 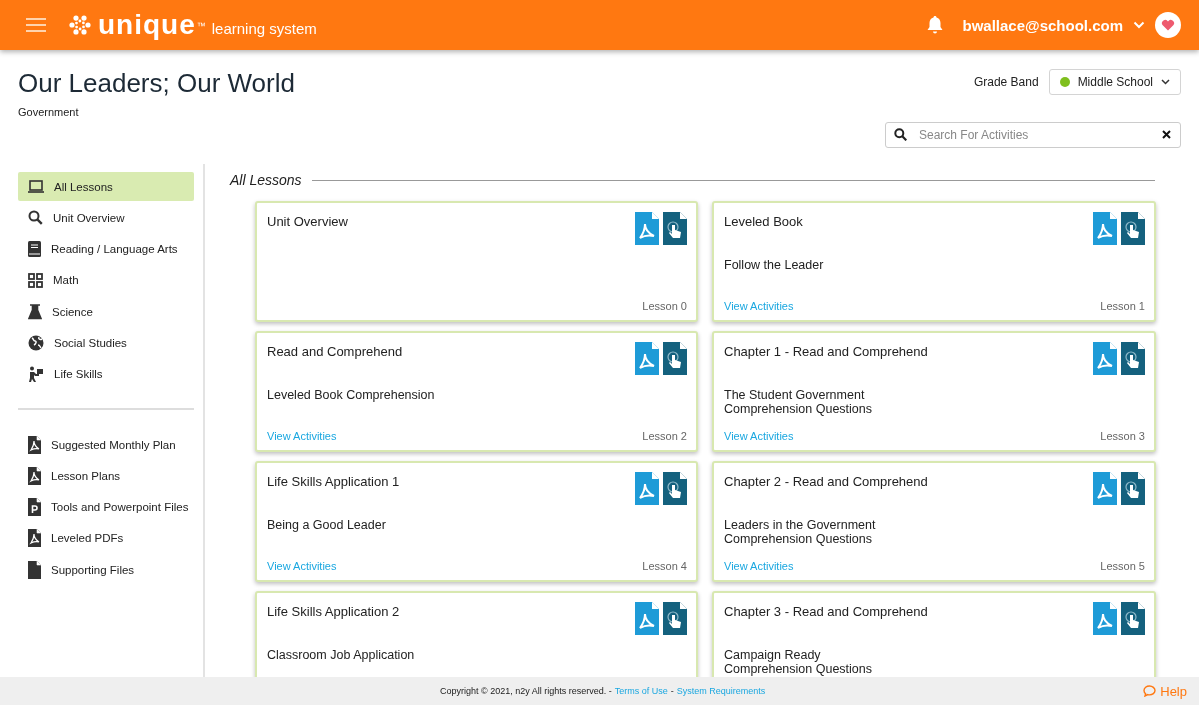 What do you see at coordinates (1006, 82) in the screenshot?
I see `grade-band-label: Grade Band` at bounding box center [1006, 82].